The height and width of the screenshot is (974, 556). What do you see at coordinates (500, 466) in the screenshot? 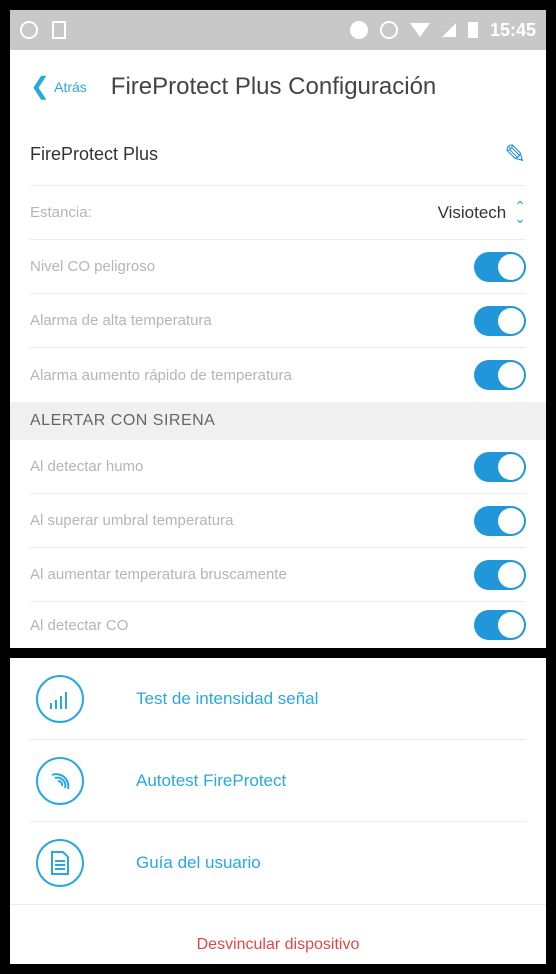
I see `siren-smoke-toggle` at bounding box center [500, 466].